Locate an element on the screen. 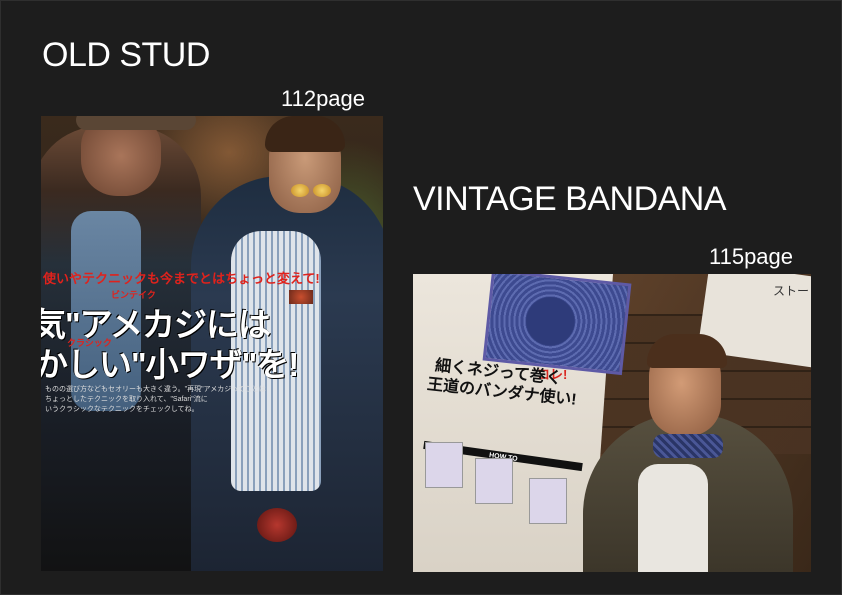 Image resolution: width=842 pixels, height=595 pixels. photo-man-tshirt is located at coordinates (673, 518).